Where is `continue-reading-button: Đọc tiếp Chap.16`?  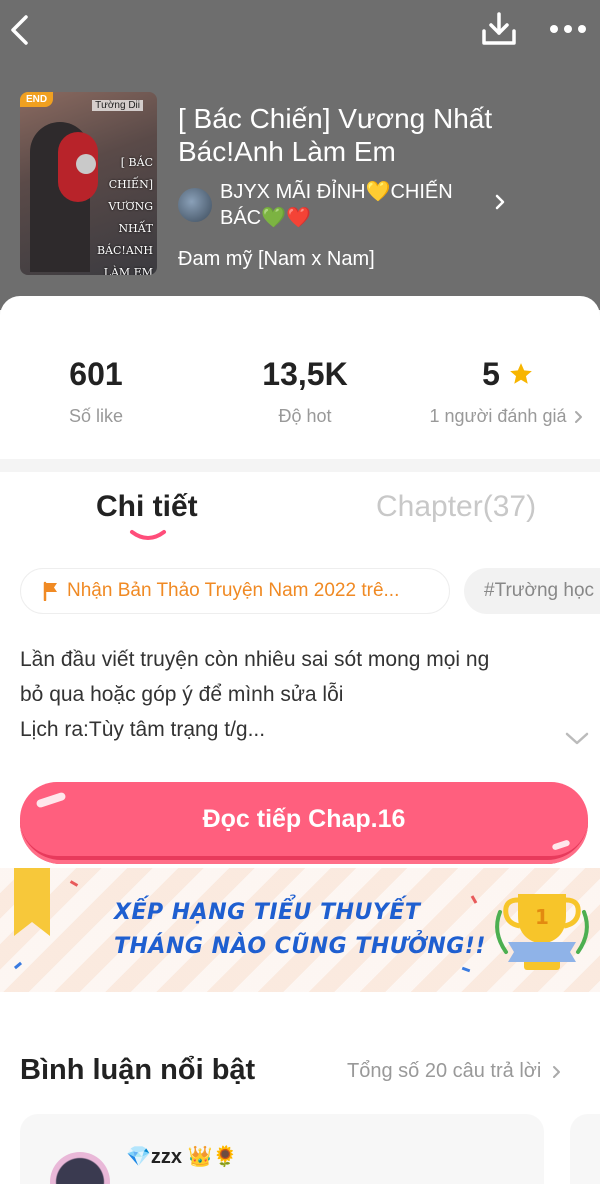 continue-reading-button: Đọc tiếp Chap.16 is located at coordinates (304, 823).